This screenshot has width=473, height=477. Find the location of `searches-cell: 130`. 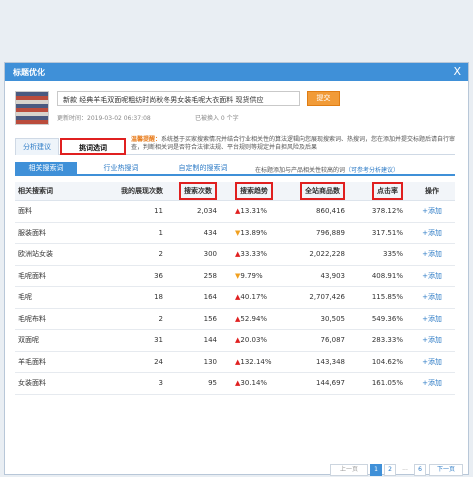

searches-cell: 130 is located at coordinates (196, 362).